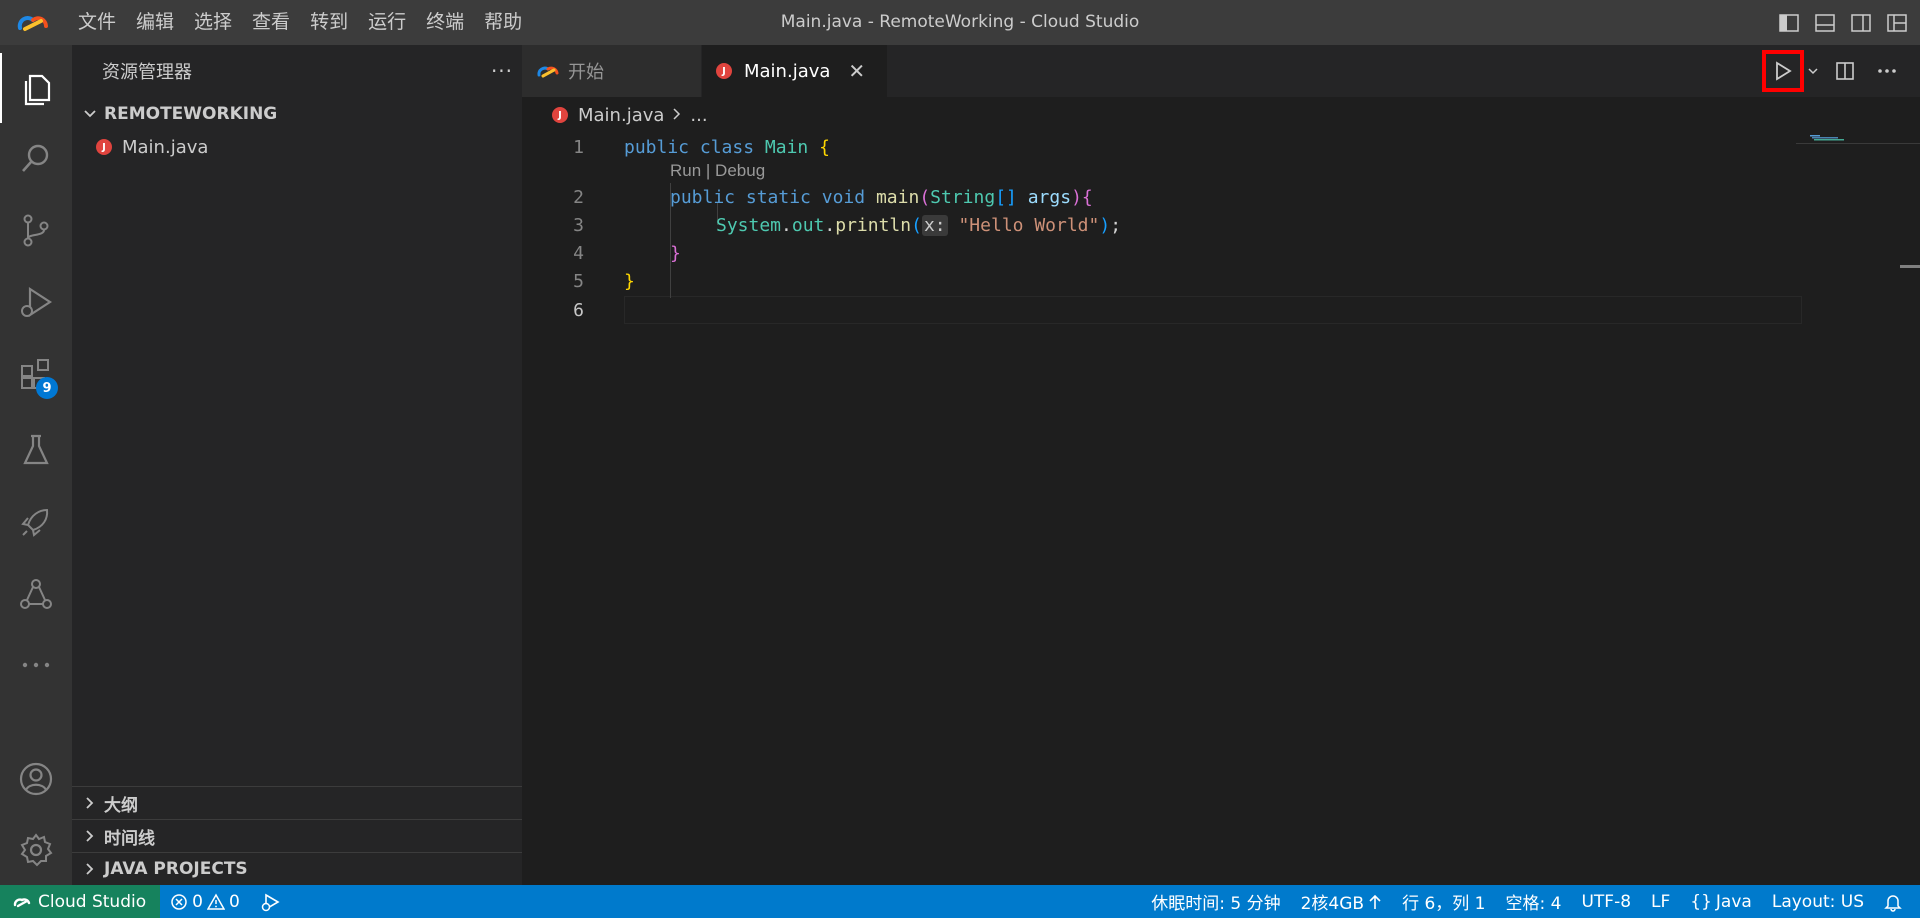  Describe the element at coordinates (36, 779) in the screenshot. I see `accounts-icon` at that location.